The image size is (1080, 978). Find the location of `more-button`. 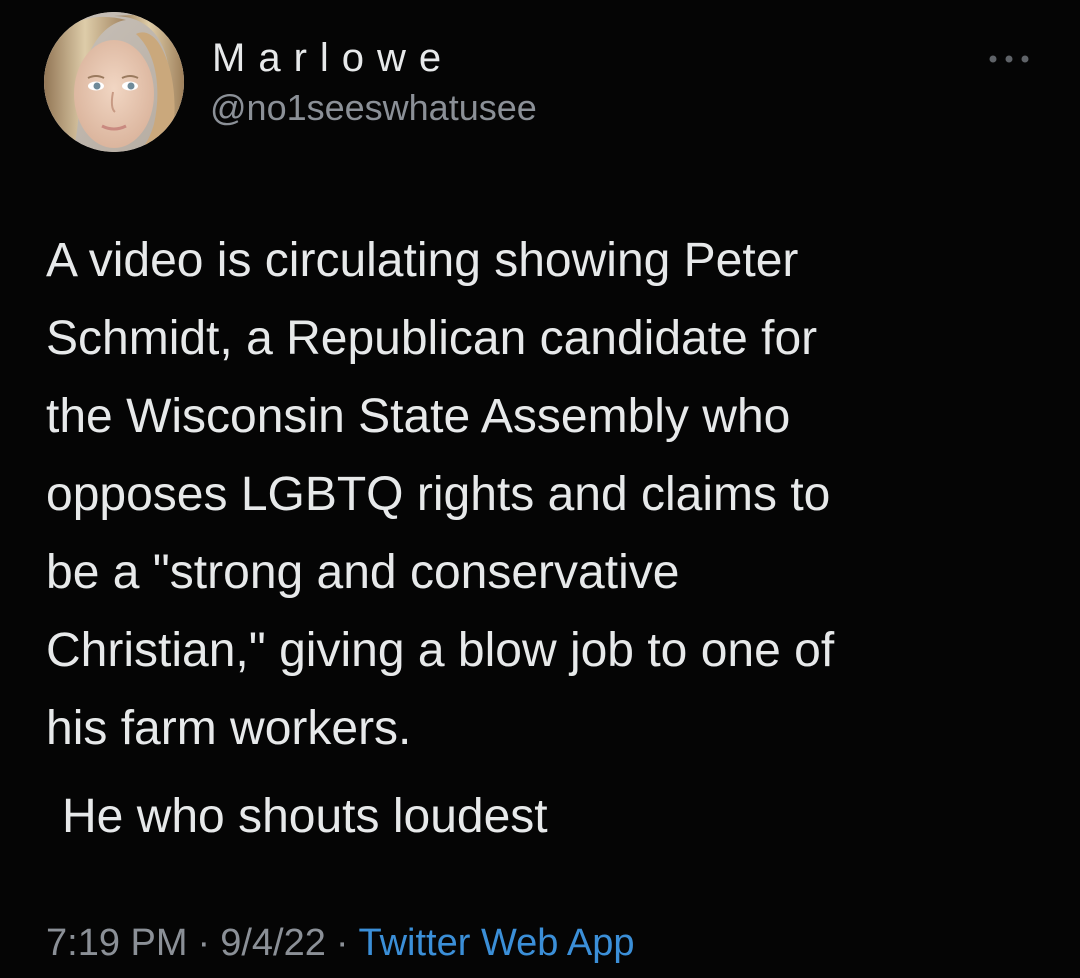

more-button is located at coordinates (1009, 59).